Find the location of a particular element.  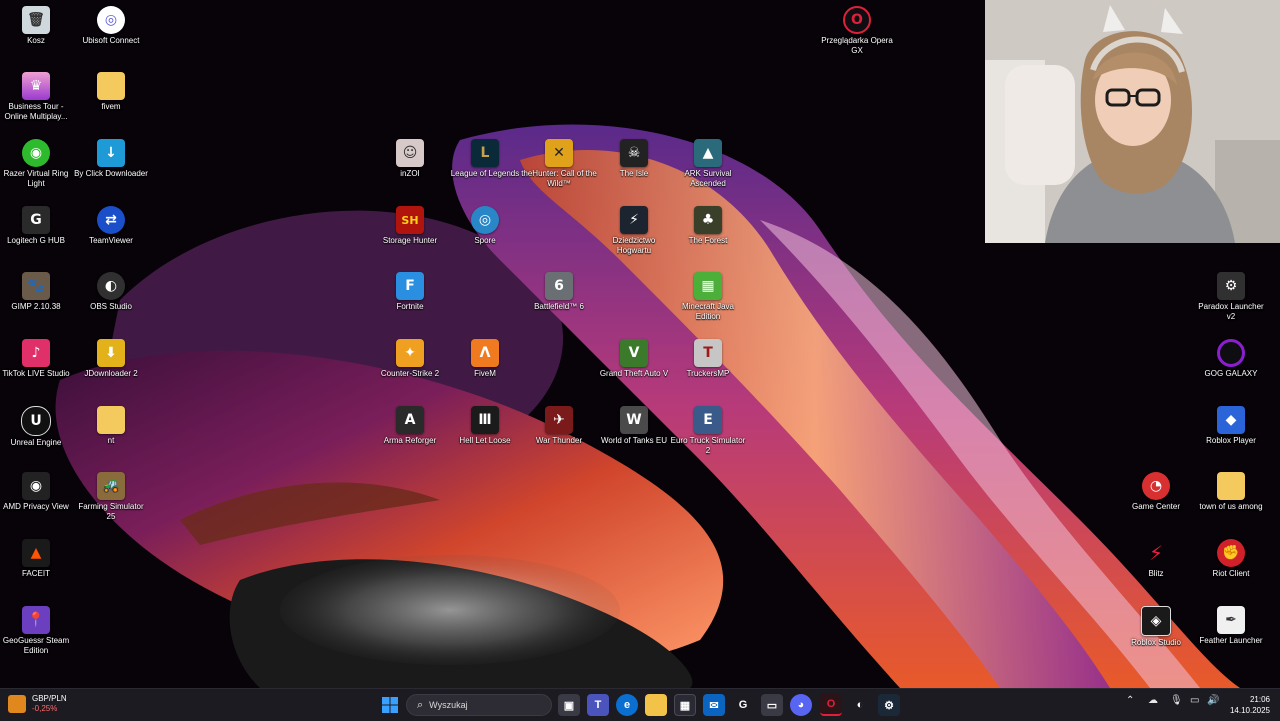

desktop-icon-wot: W World of Tanks EU is located at coordinates (634, 438).